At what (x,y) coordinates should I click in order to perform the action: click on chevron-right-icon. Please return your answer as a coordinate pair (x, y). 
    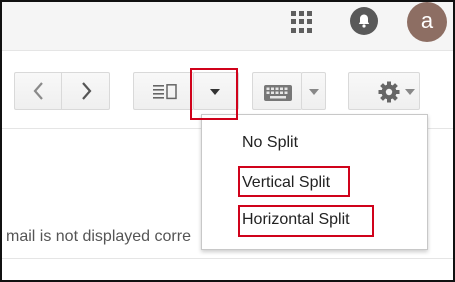
    Looking at the image, I should click on (87, 91).